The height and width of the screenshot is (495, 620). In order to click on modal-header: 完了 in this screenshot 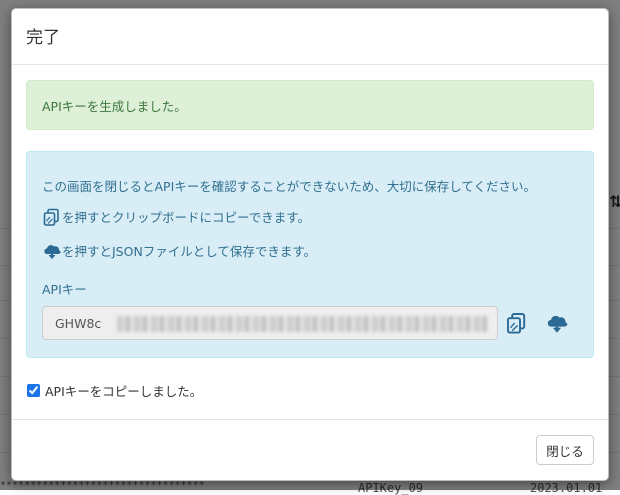, I will do `click(310, 37)`.